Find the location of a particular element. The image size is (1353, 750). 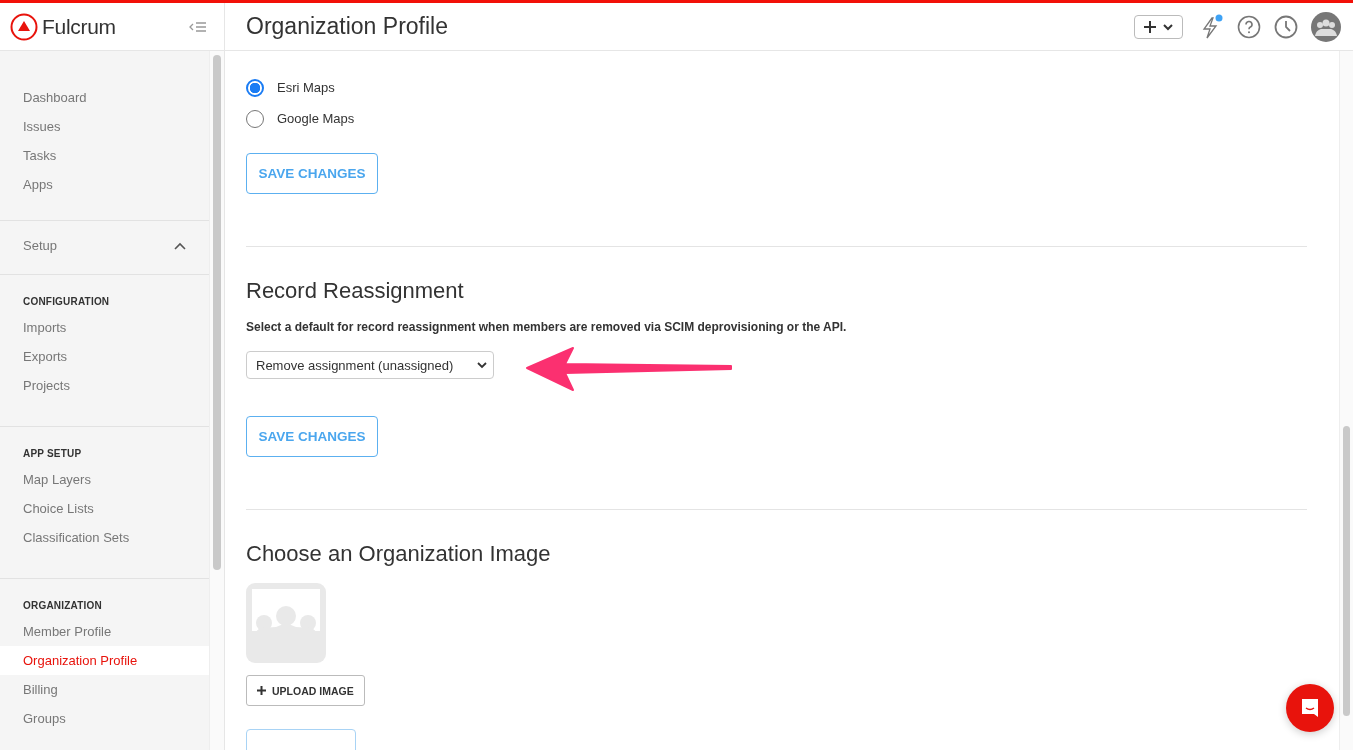

section-heading: APP SETUP is located at coordinates (52, 454).